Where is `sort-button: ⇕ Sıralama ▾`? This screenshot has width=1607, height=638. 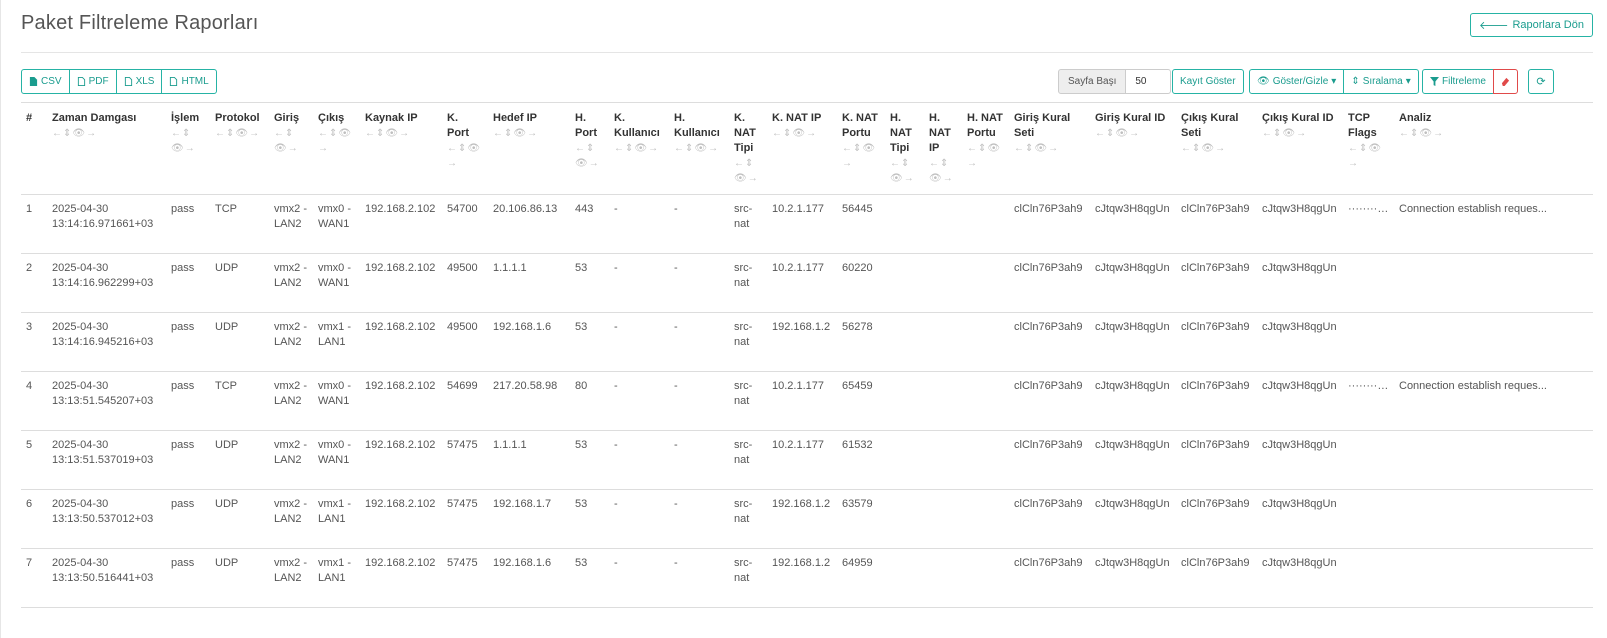 sort-button: ⇕ Sıralama ▾ is located at coordinates (1381, 81).